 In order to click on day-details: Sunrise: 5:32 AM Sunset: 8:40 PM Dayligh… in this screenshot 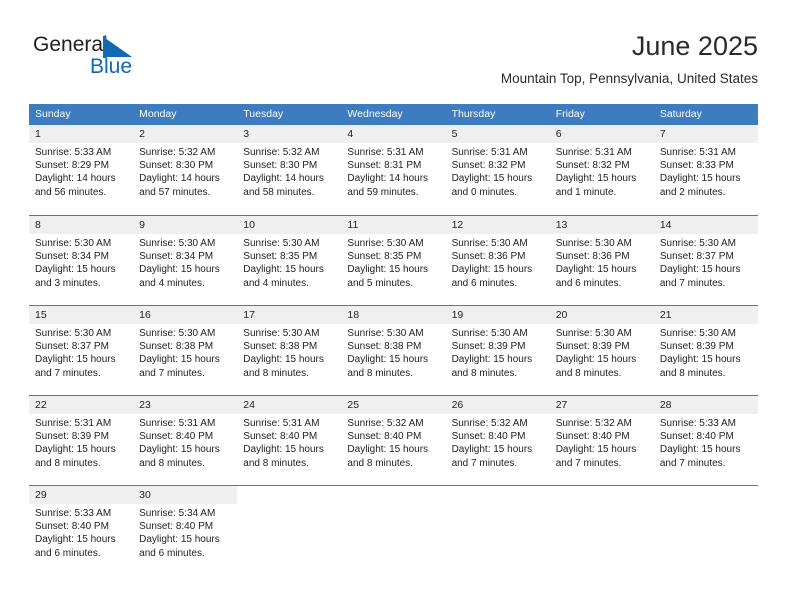, I will do `click(498, 442)`.